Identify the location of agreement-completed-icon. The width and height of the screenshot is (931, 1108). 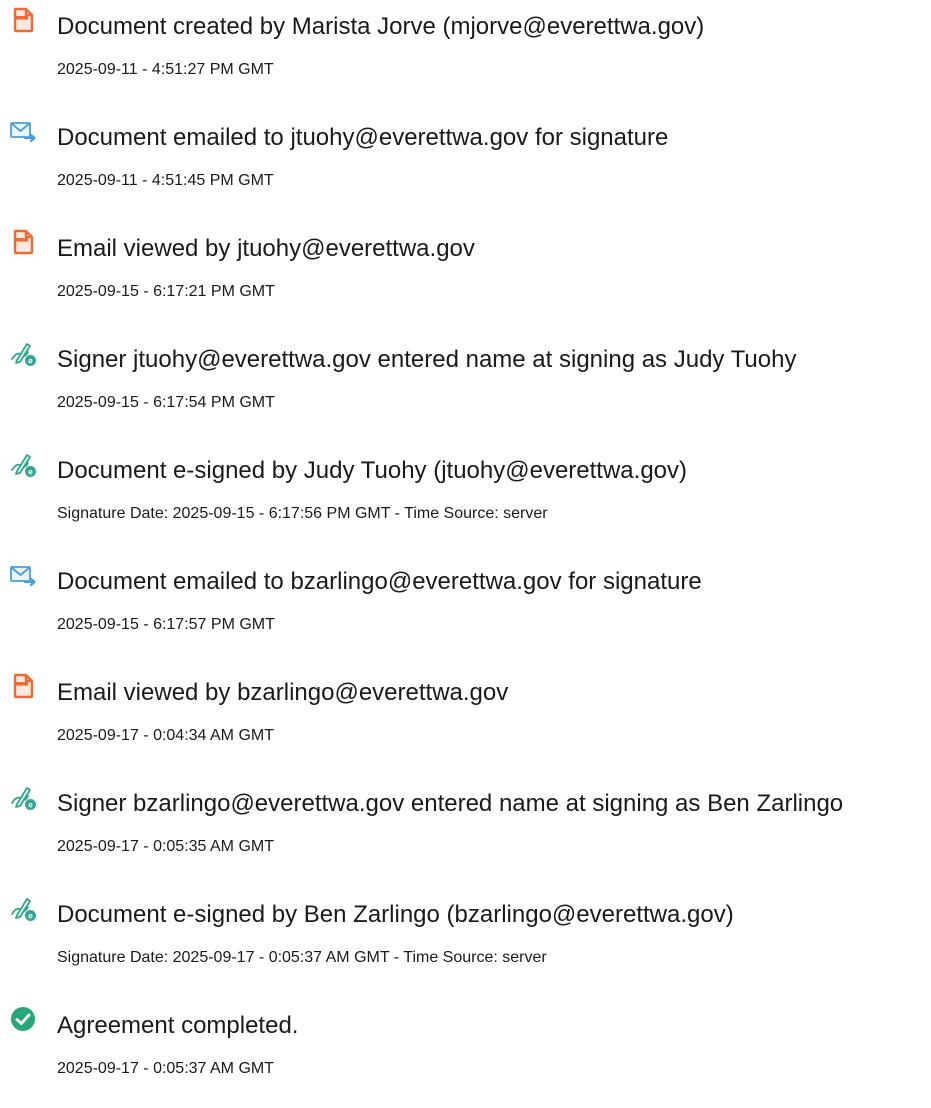
(23, 1019).